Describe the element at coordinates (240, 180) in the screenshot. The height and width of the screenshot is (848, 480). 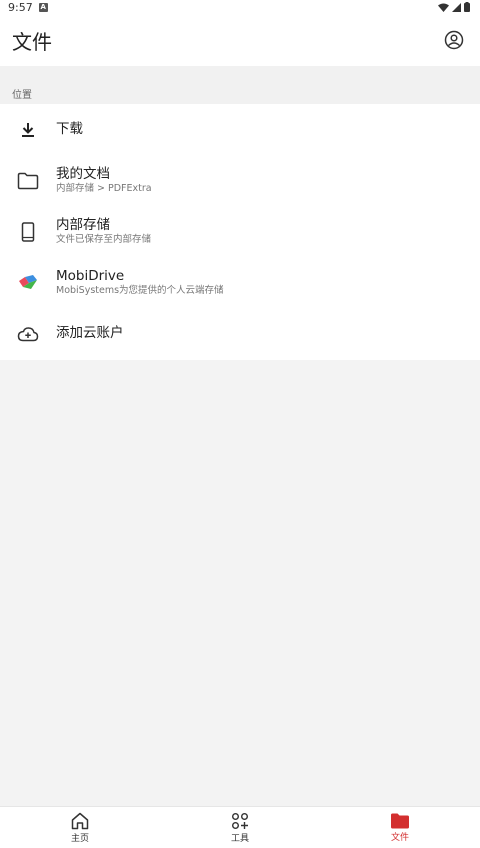
I see `list-item-my-documents: 我的文档 内部存储 > PDFExtra` at that location.